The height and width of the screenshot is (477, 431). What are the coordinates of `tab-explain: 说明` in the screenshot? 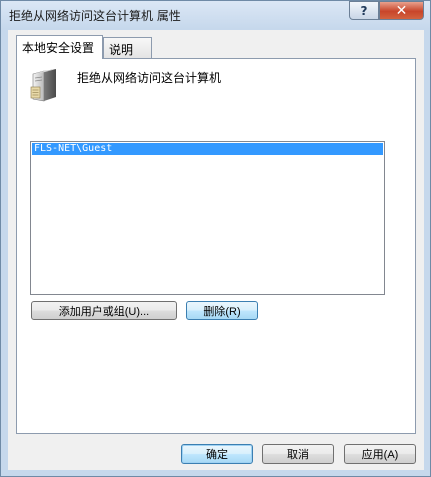 It's located at (127, 47).